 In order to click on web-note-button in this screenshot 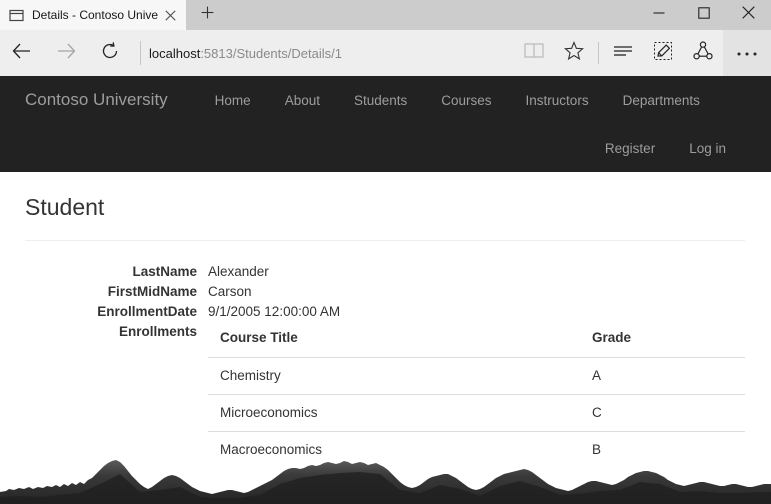, I will do `click(663, 53)`.